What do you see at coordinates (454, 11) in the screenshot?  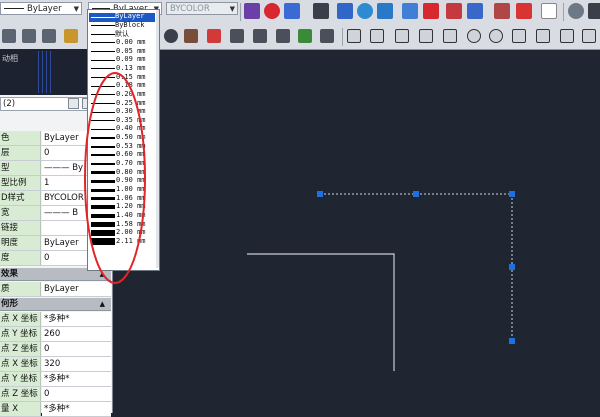 I see `layer-icon` at bounding box center [454, 11].